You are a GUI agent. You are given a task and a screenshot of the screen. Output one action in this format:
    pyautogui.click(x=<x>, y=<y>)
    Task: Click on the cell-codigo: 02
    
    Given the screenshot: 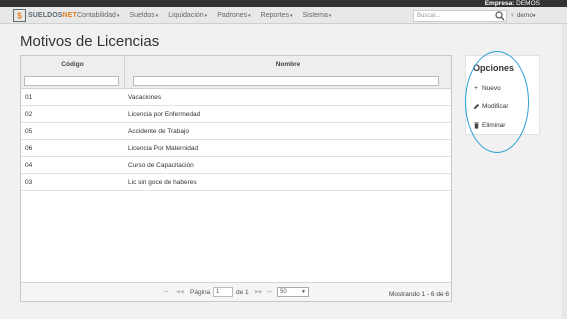 What is the action you would take?
    pyautogui.click(x=29, y=114)
    